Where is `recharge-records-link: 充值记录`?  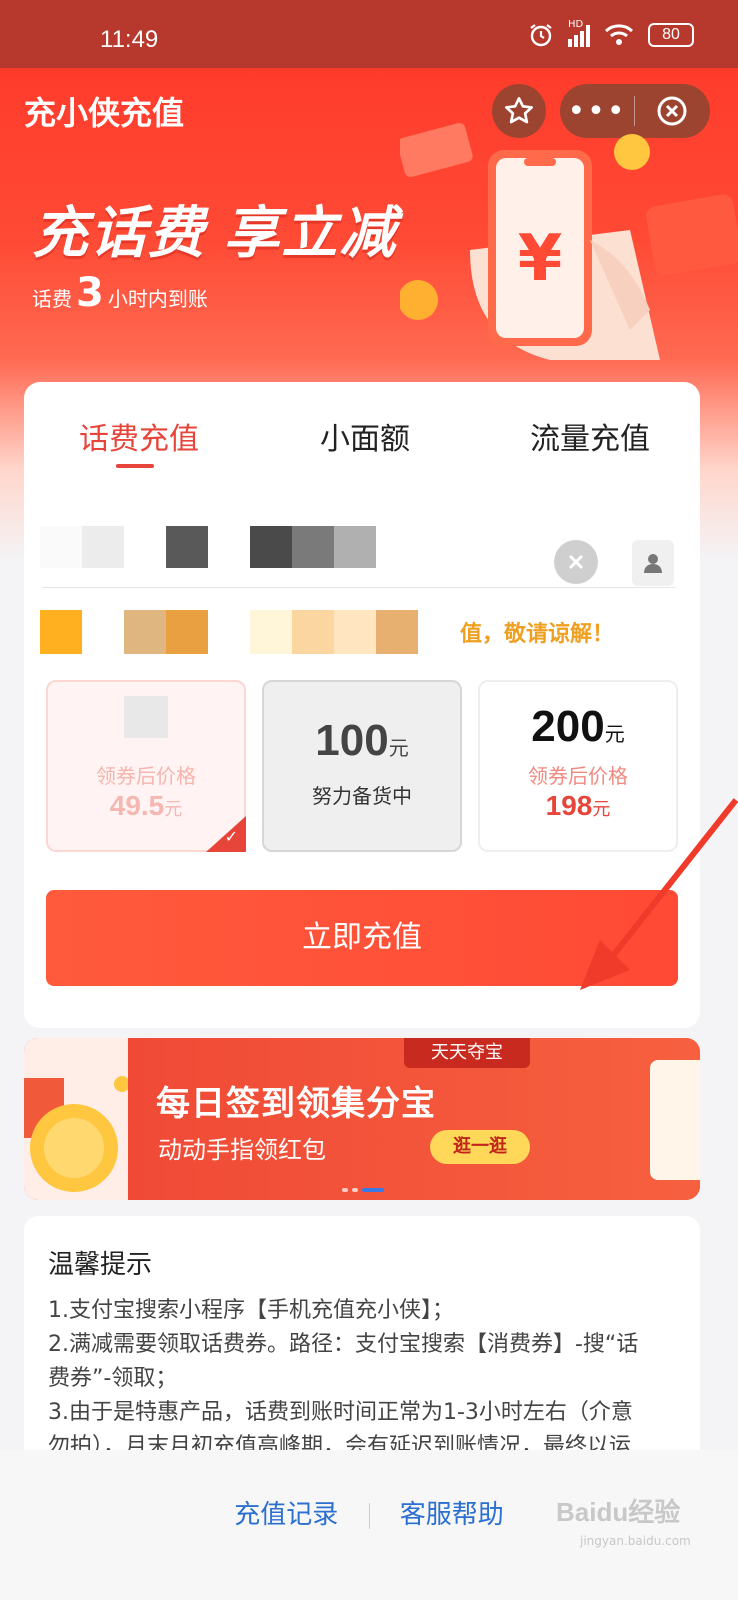 recharge-records-link: 充值记录 is located at coordinates (286, 1512).